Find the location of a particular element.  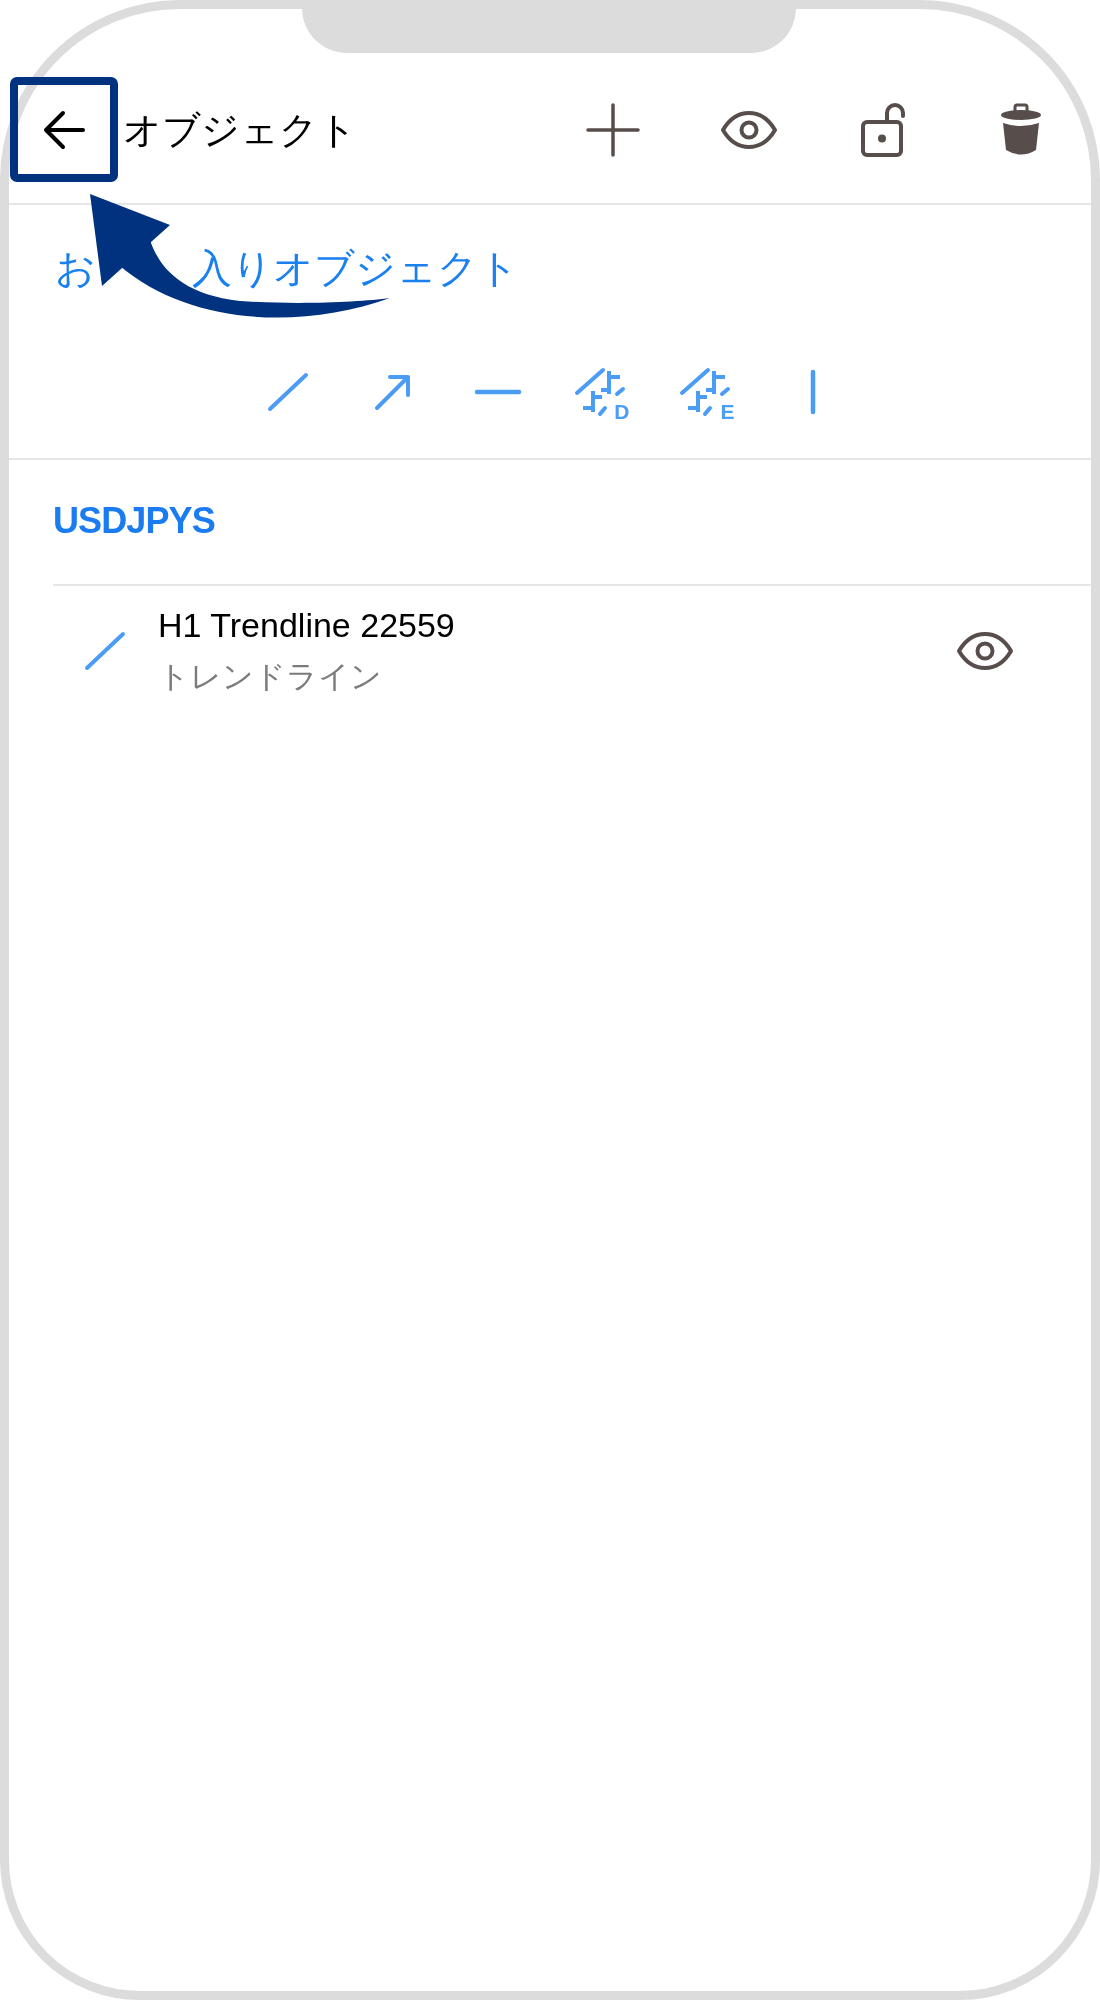

back-icon is located at coordinates (64, 129).